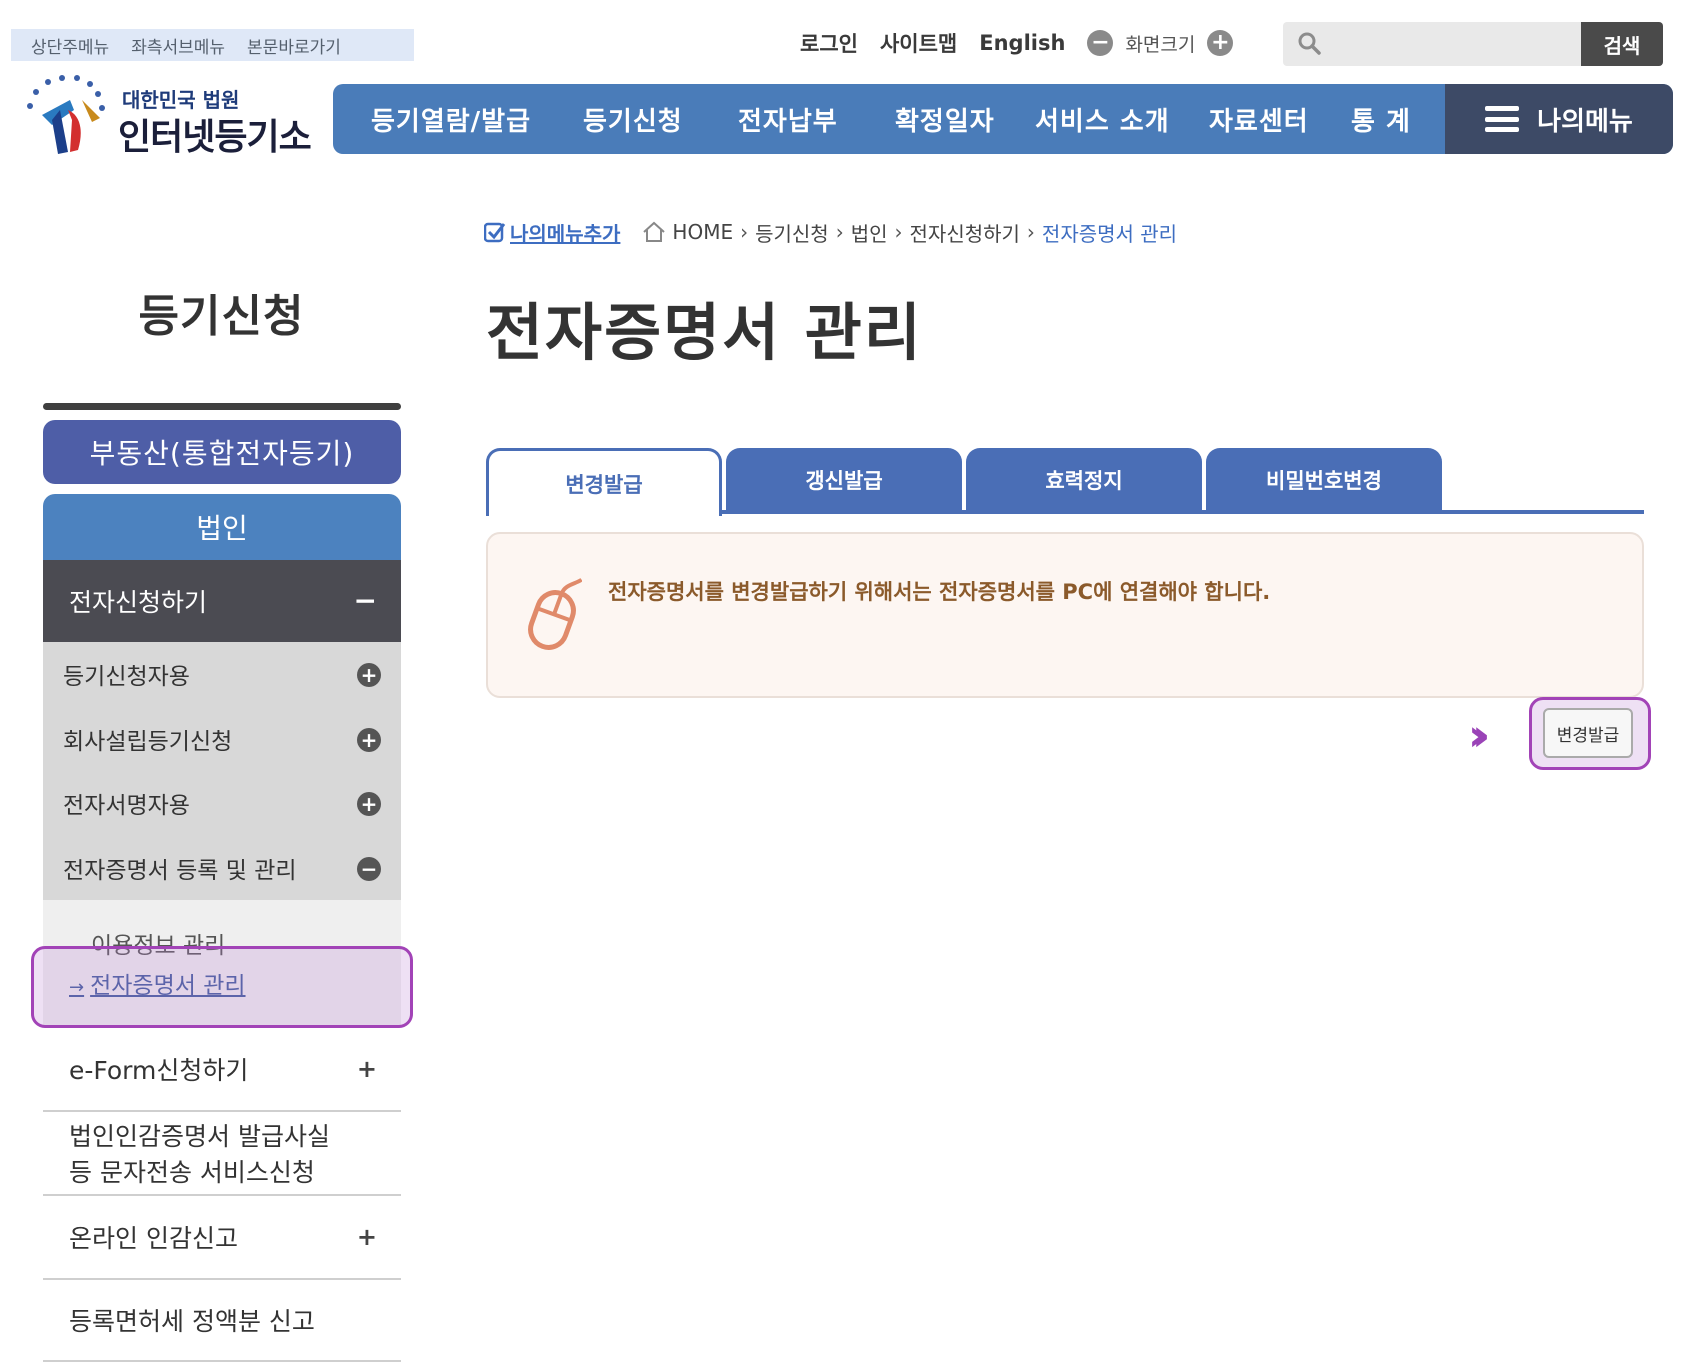 This screenshot has height=1362, width=1682. Describe the element at coordinates (66, 114) in the screenshot. I see `court-emblem-icon` at that location.